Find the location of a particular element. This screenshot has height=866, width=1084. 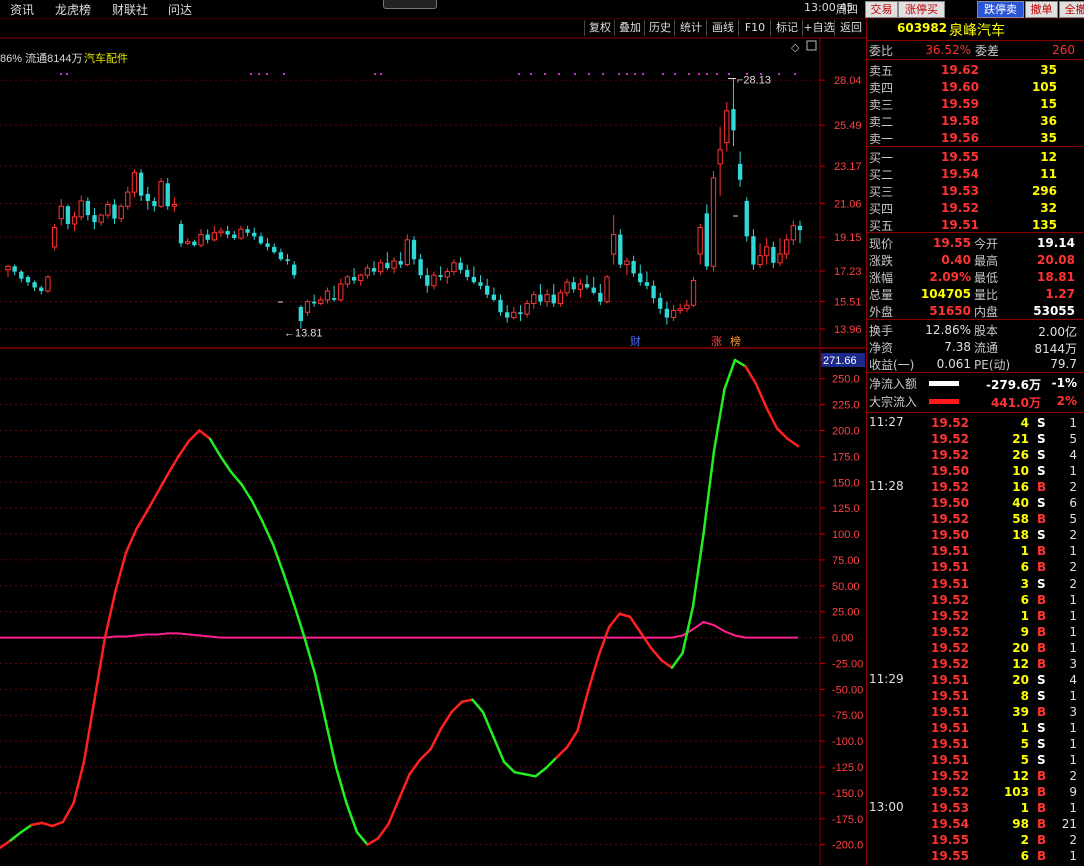

tick-volume: 58 is located at coordinates (1020, 519).